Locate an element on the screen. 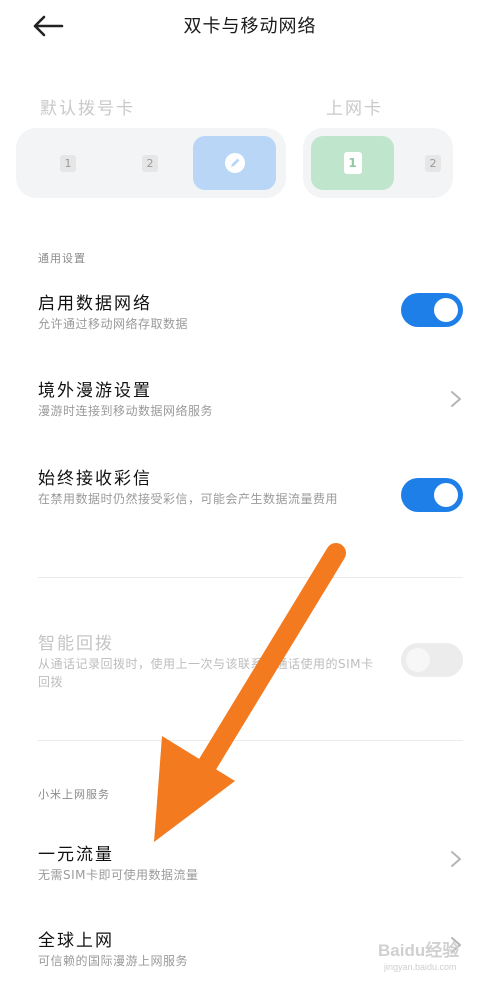 Image resolution: width=500 pixels, height=989 pixels. roaming-title: 境外漫游设置 is located at coordinates (95, 391).